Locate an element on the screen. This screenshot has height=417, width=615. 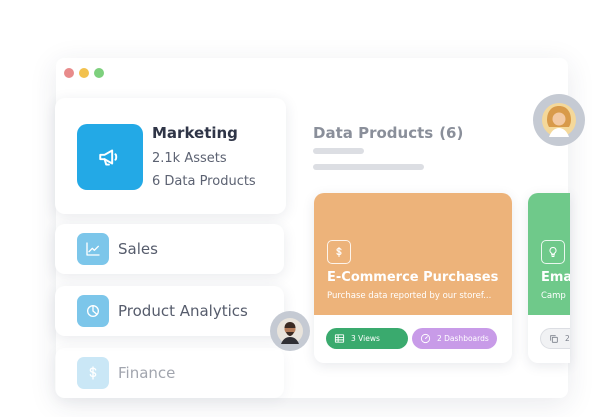
domain-card-marketing: Marketing 2.1k Assets 6 Data Products is located at coordinates (170, 156).